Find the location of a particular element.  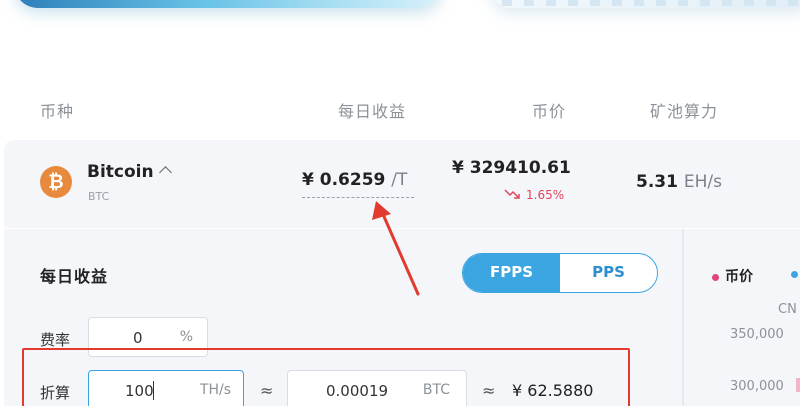

coin-price: ¥ 329410.61 is located at coordinates (511, 168).